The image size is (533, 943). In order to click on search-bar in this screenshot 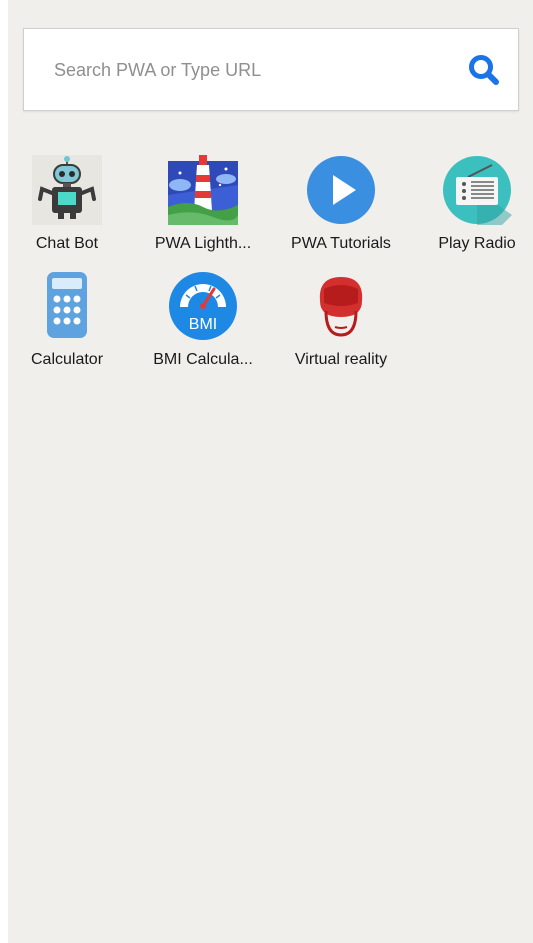, I will do `click(271, 69)`.